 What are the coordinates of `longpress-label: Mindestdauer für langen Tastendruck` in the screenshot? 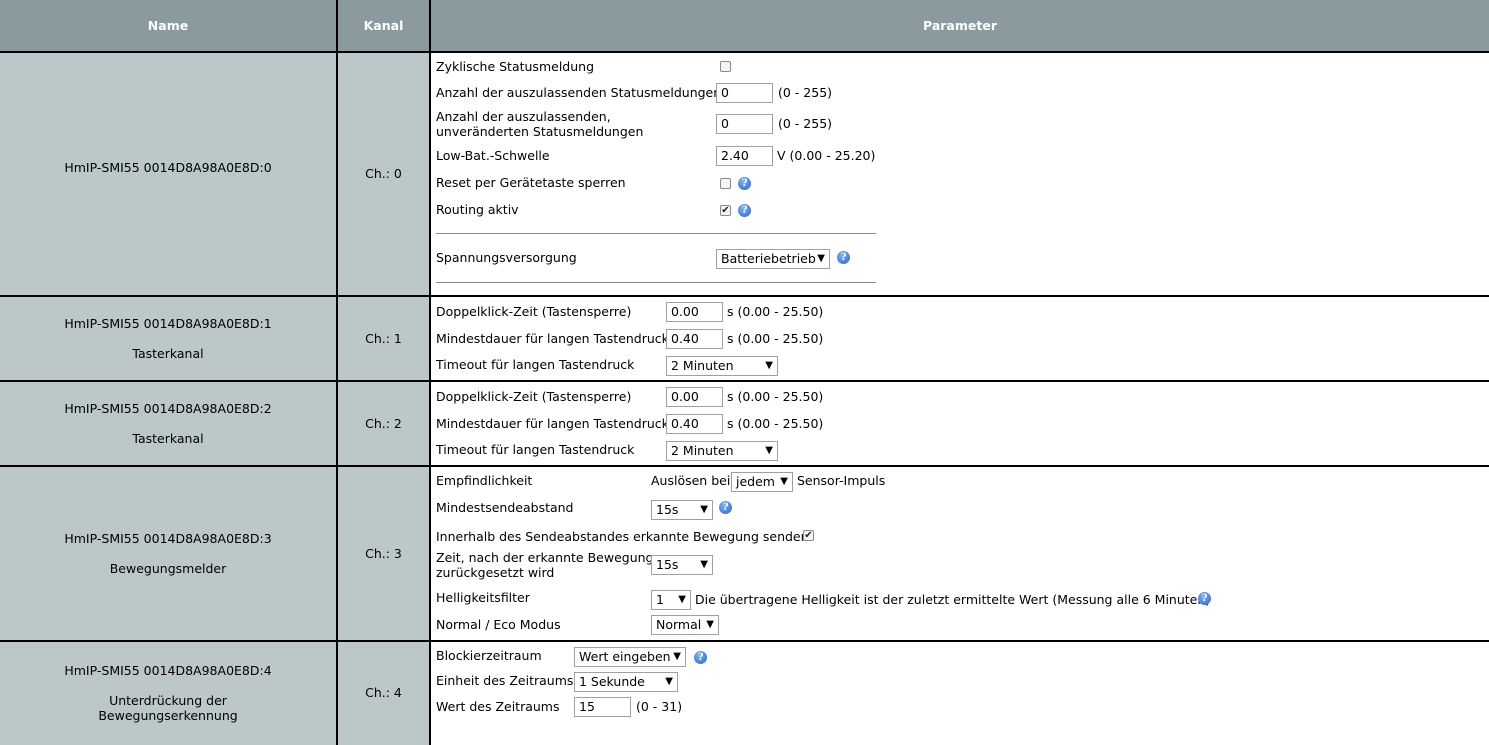 It's located at (552, 338).